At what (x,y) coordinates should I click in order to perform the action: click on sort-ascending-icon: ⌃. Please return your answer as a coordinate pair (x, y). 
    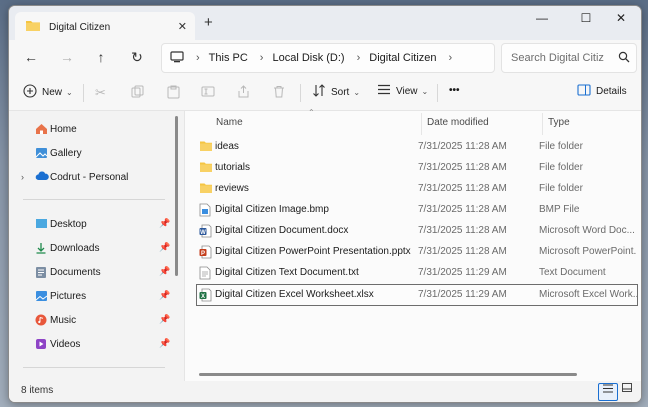
    Looking at the image, I should click on (311, 112).